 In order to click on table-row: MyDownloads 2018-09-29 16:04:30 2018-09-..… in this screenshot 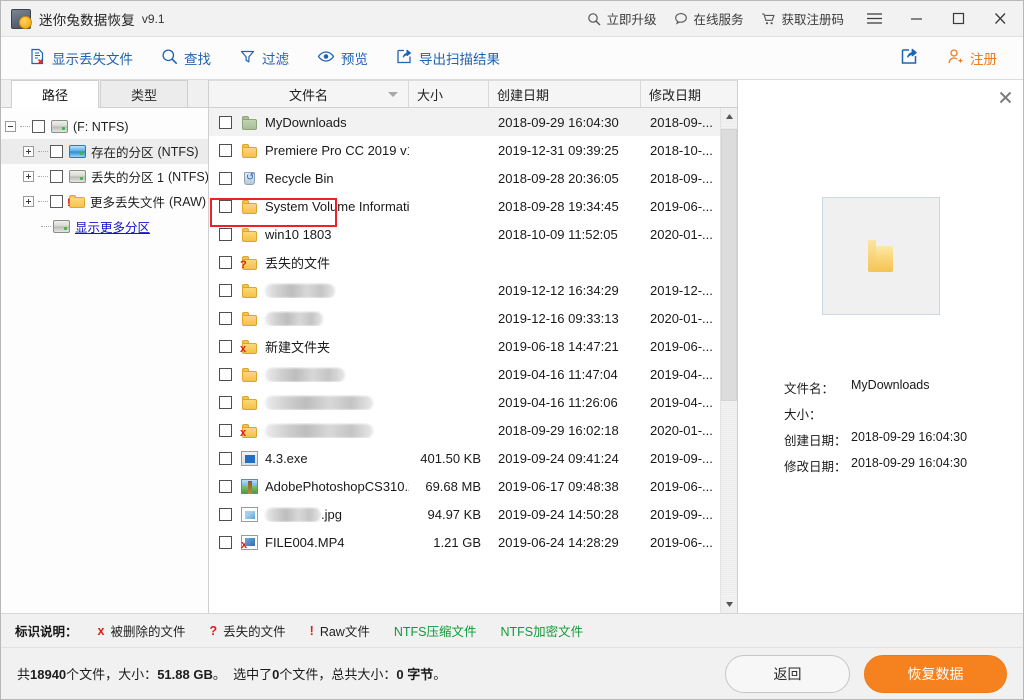, I will do `click(464, 122)`.